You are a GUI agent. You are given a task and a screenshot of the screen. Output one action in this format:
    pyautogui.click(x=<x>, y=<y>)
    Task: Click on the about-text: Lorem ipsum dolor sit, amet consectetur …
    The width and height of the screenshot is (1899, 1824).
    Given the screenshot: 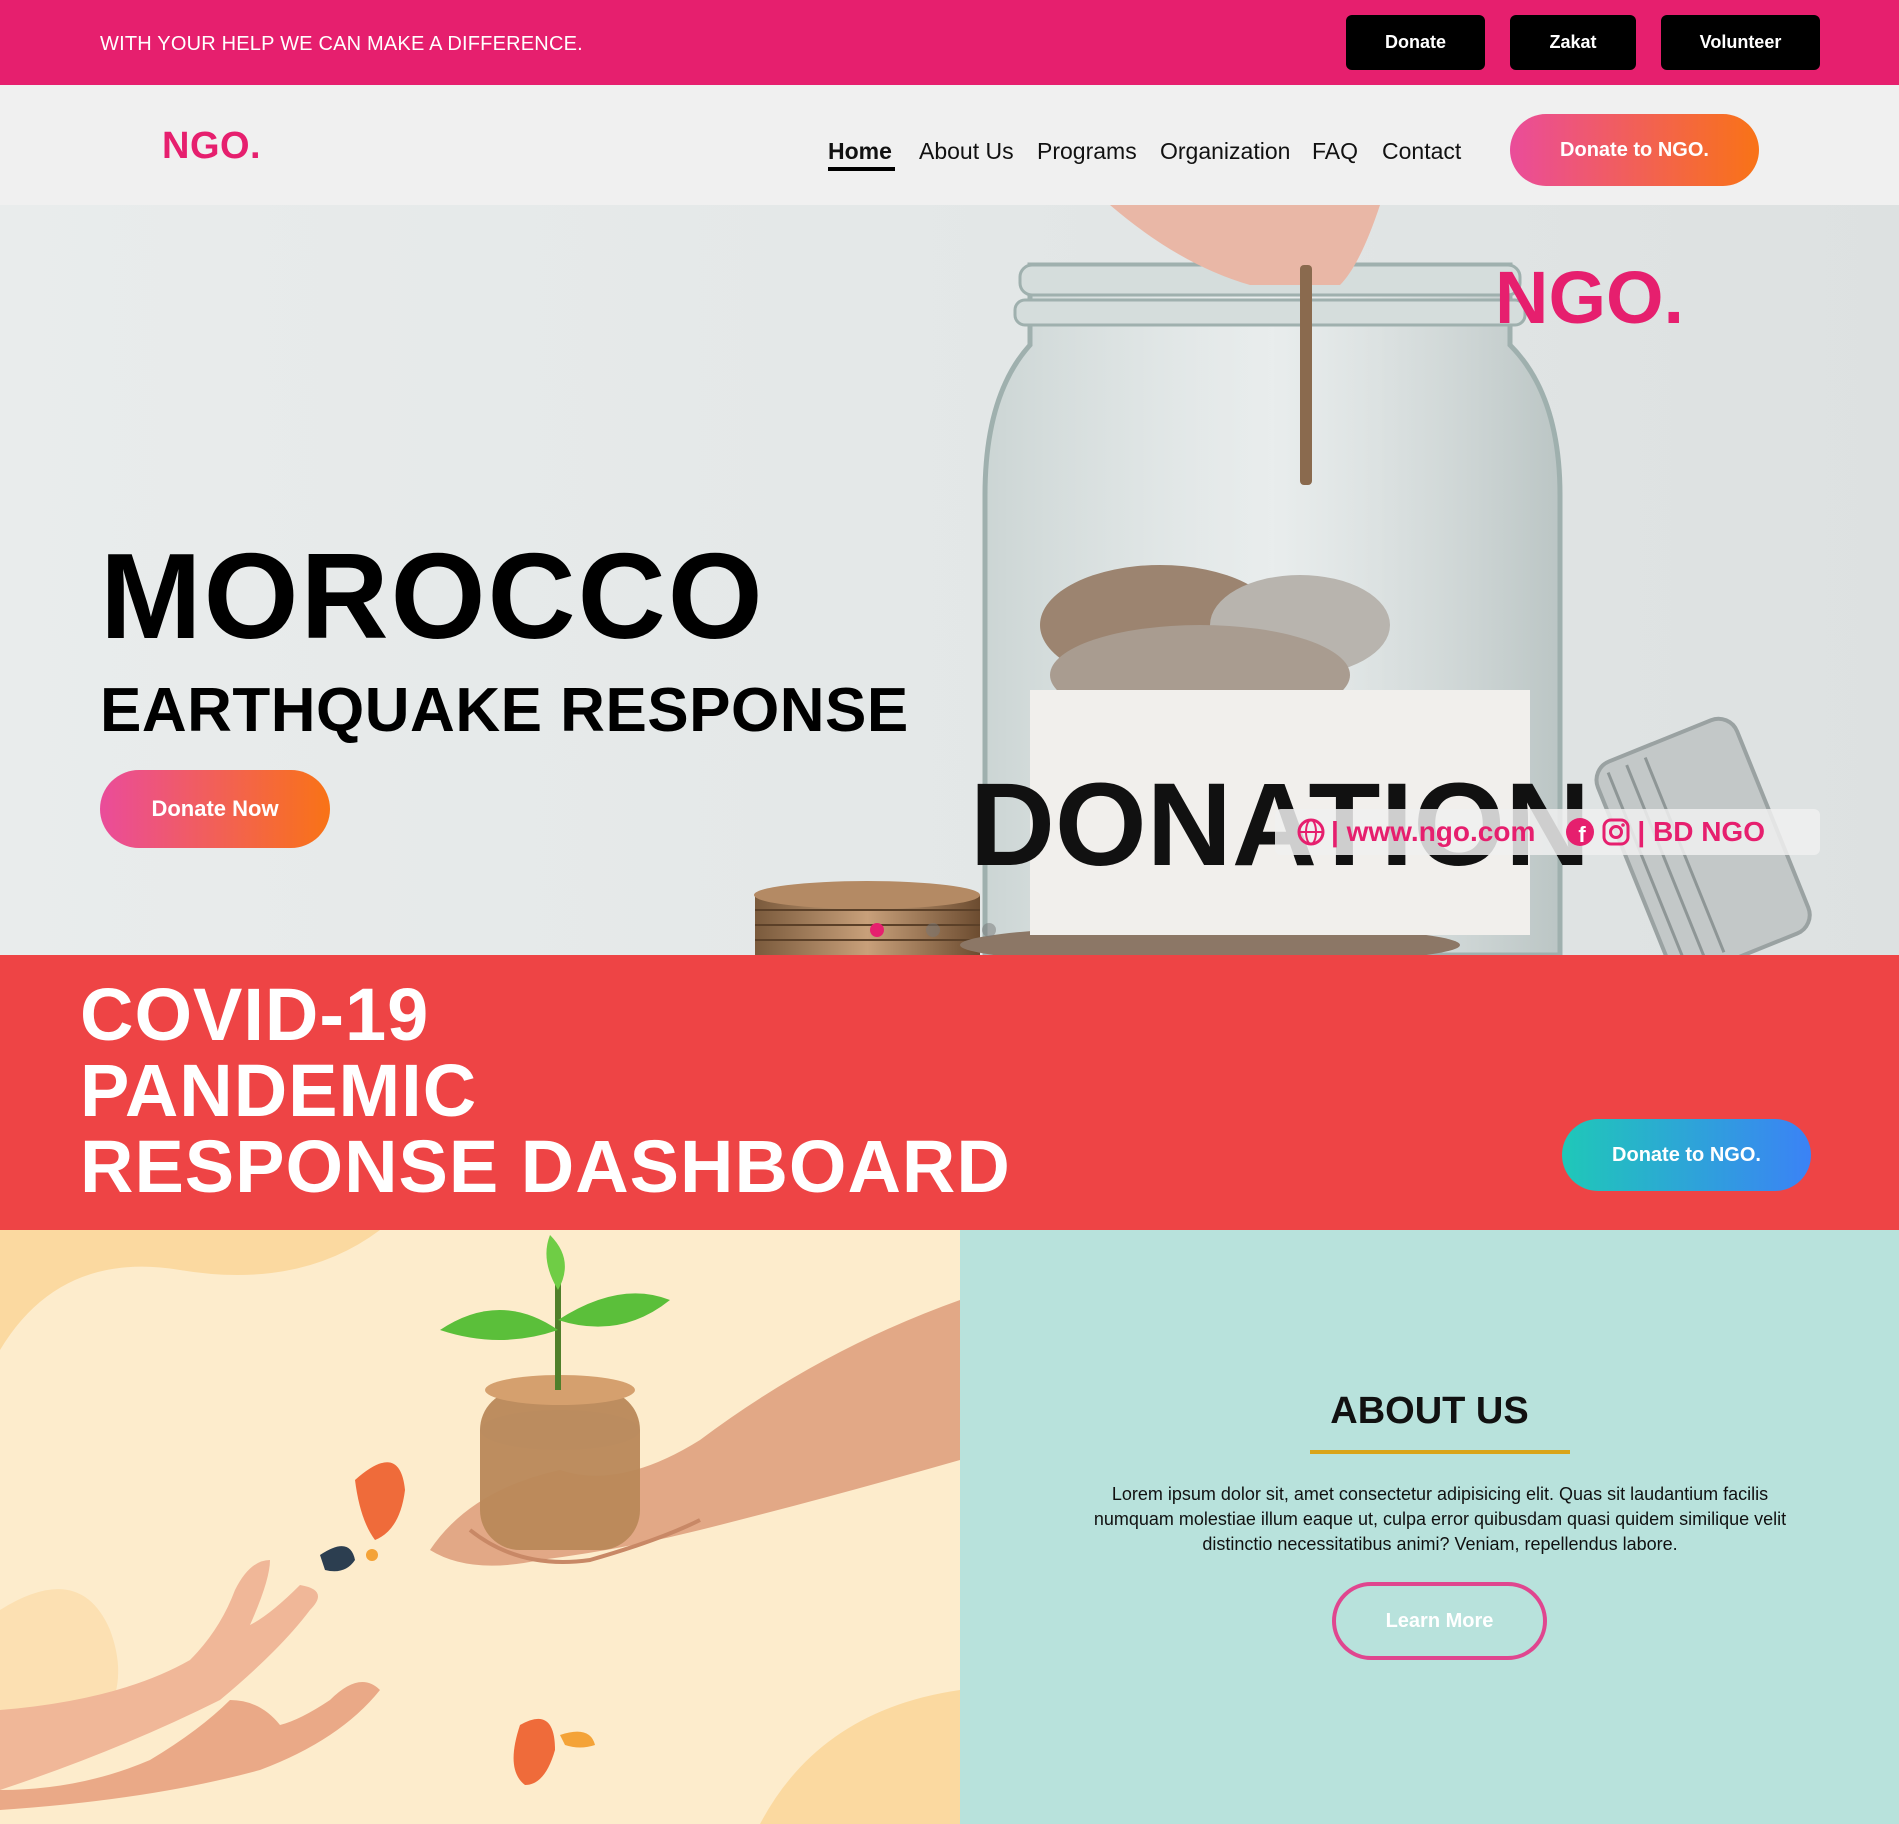 What is the action you would take?
    pyautogui.click(x=1440, y=1519)
    